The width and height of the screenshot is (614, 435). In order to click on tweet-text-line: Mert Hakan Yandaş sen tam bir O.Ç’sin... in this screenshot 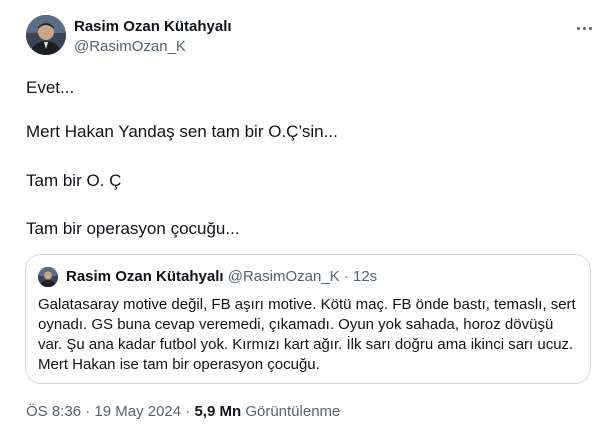, I will do `click(182, 131)`.